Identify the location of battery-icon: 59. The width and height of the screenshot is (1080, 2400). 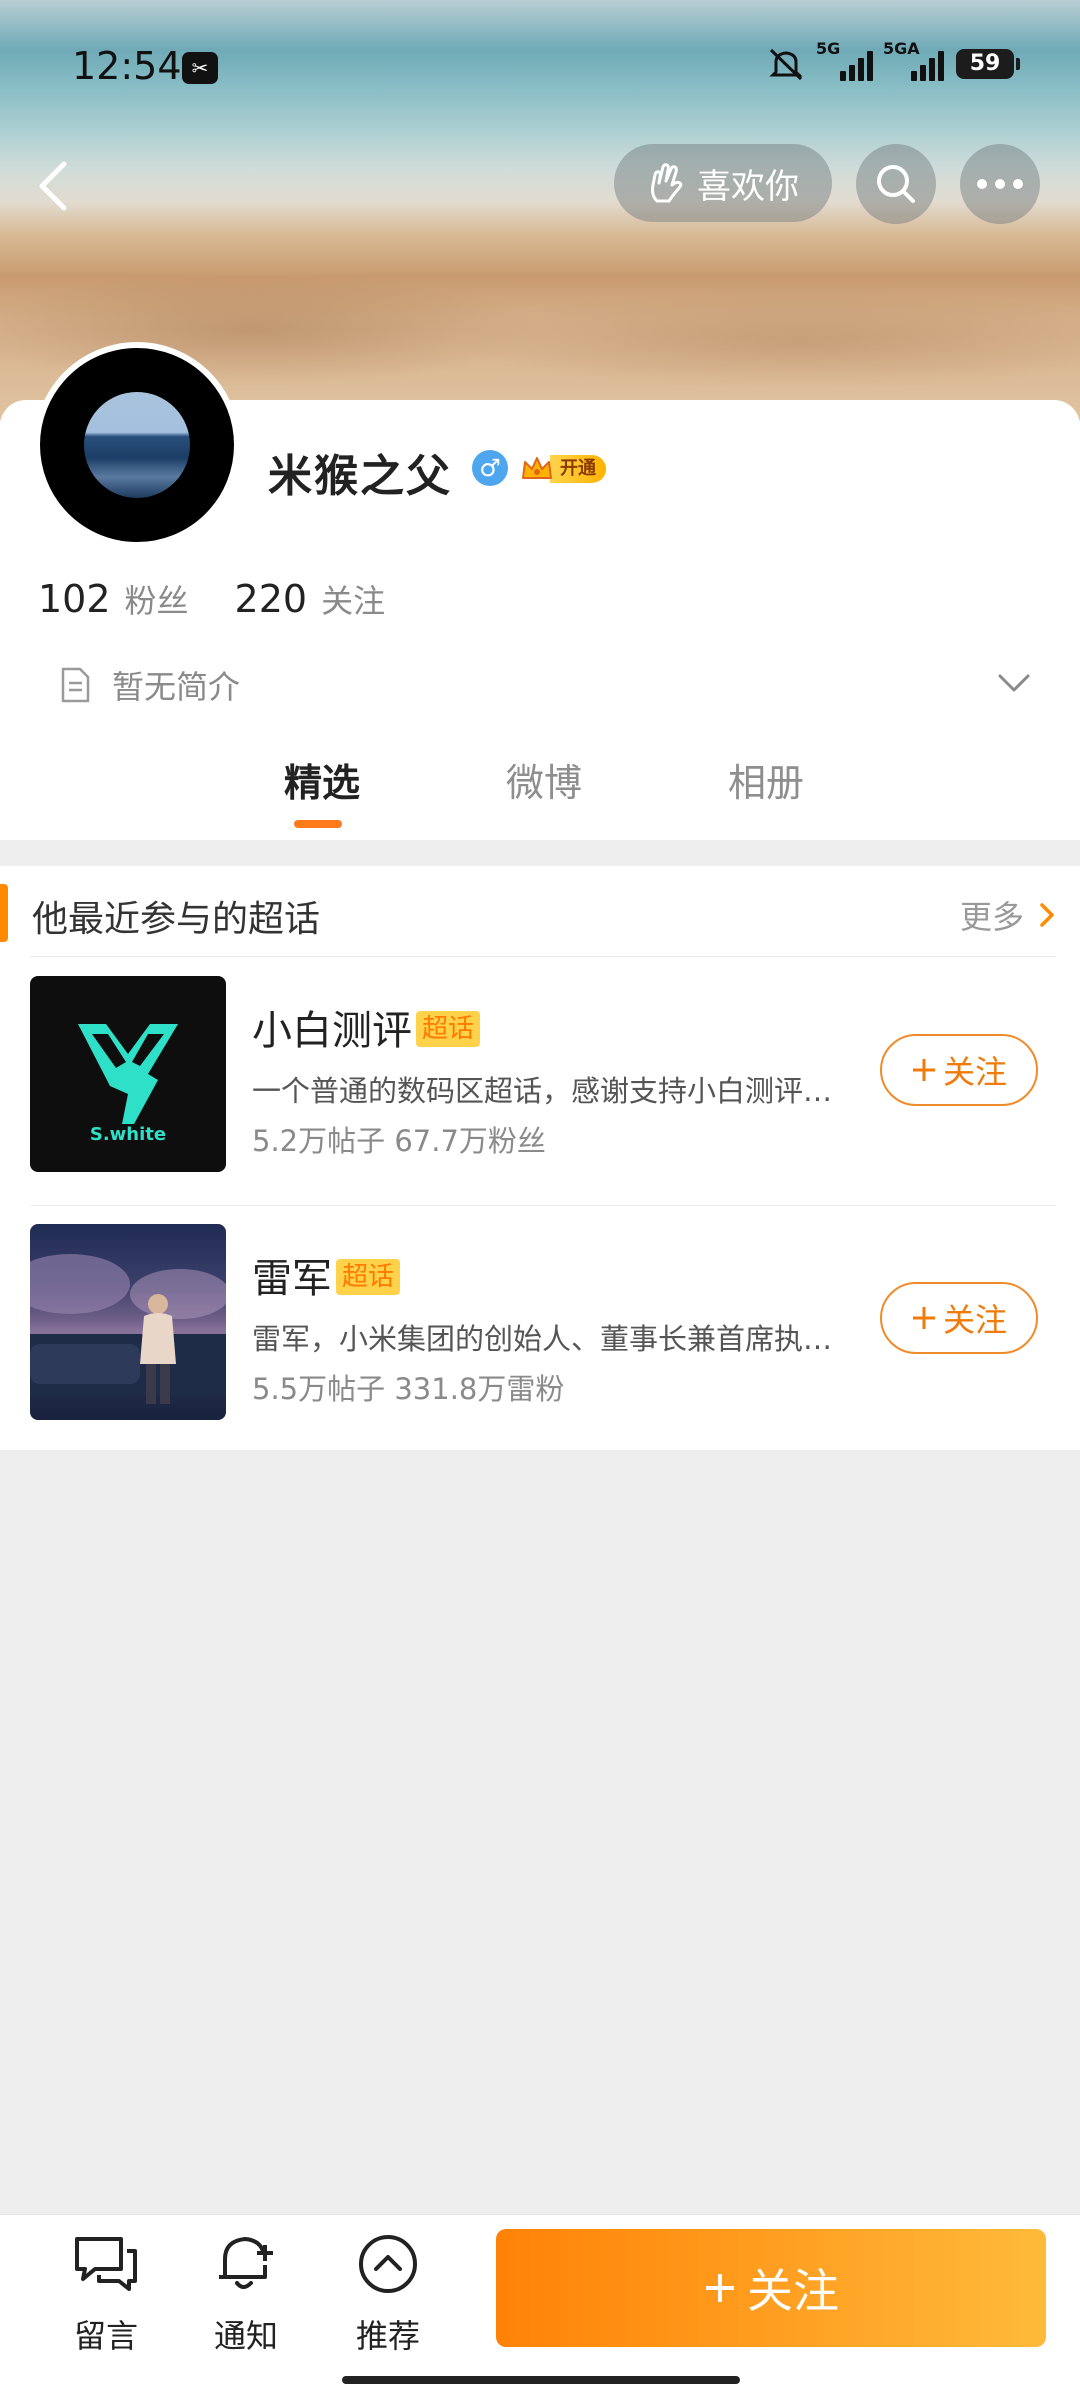
(988, 64).